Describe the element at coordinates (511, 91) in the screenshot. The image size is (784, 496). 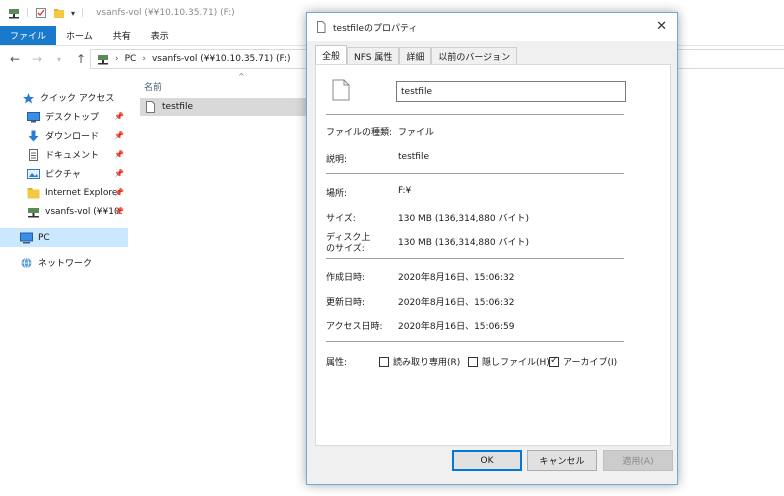
I see `file-name-input: testfile` at that location.